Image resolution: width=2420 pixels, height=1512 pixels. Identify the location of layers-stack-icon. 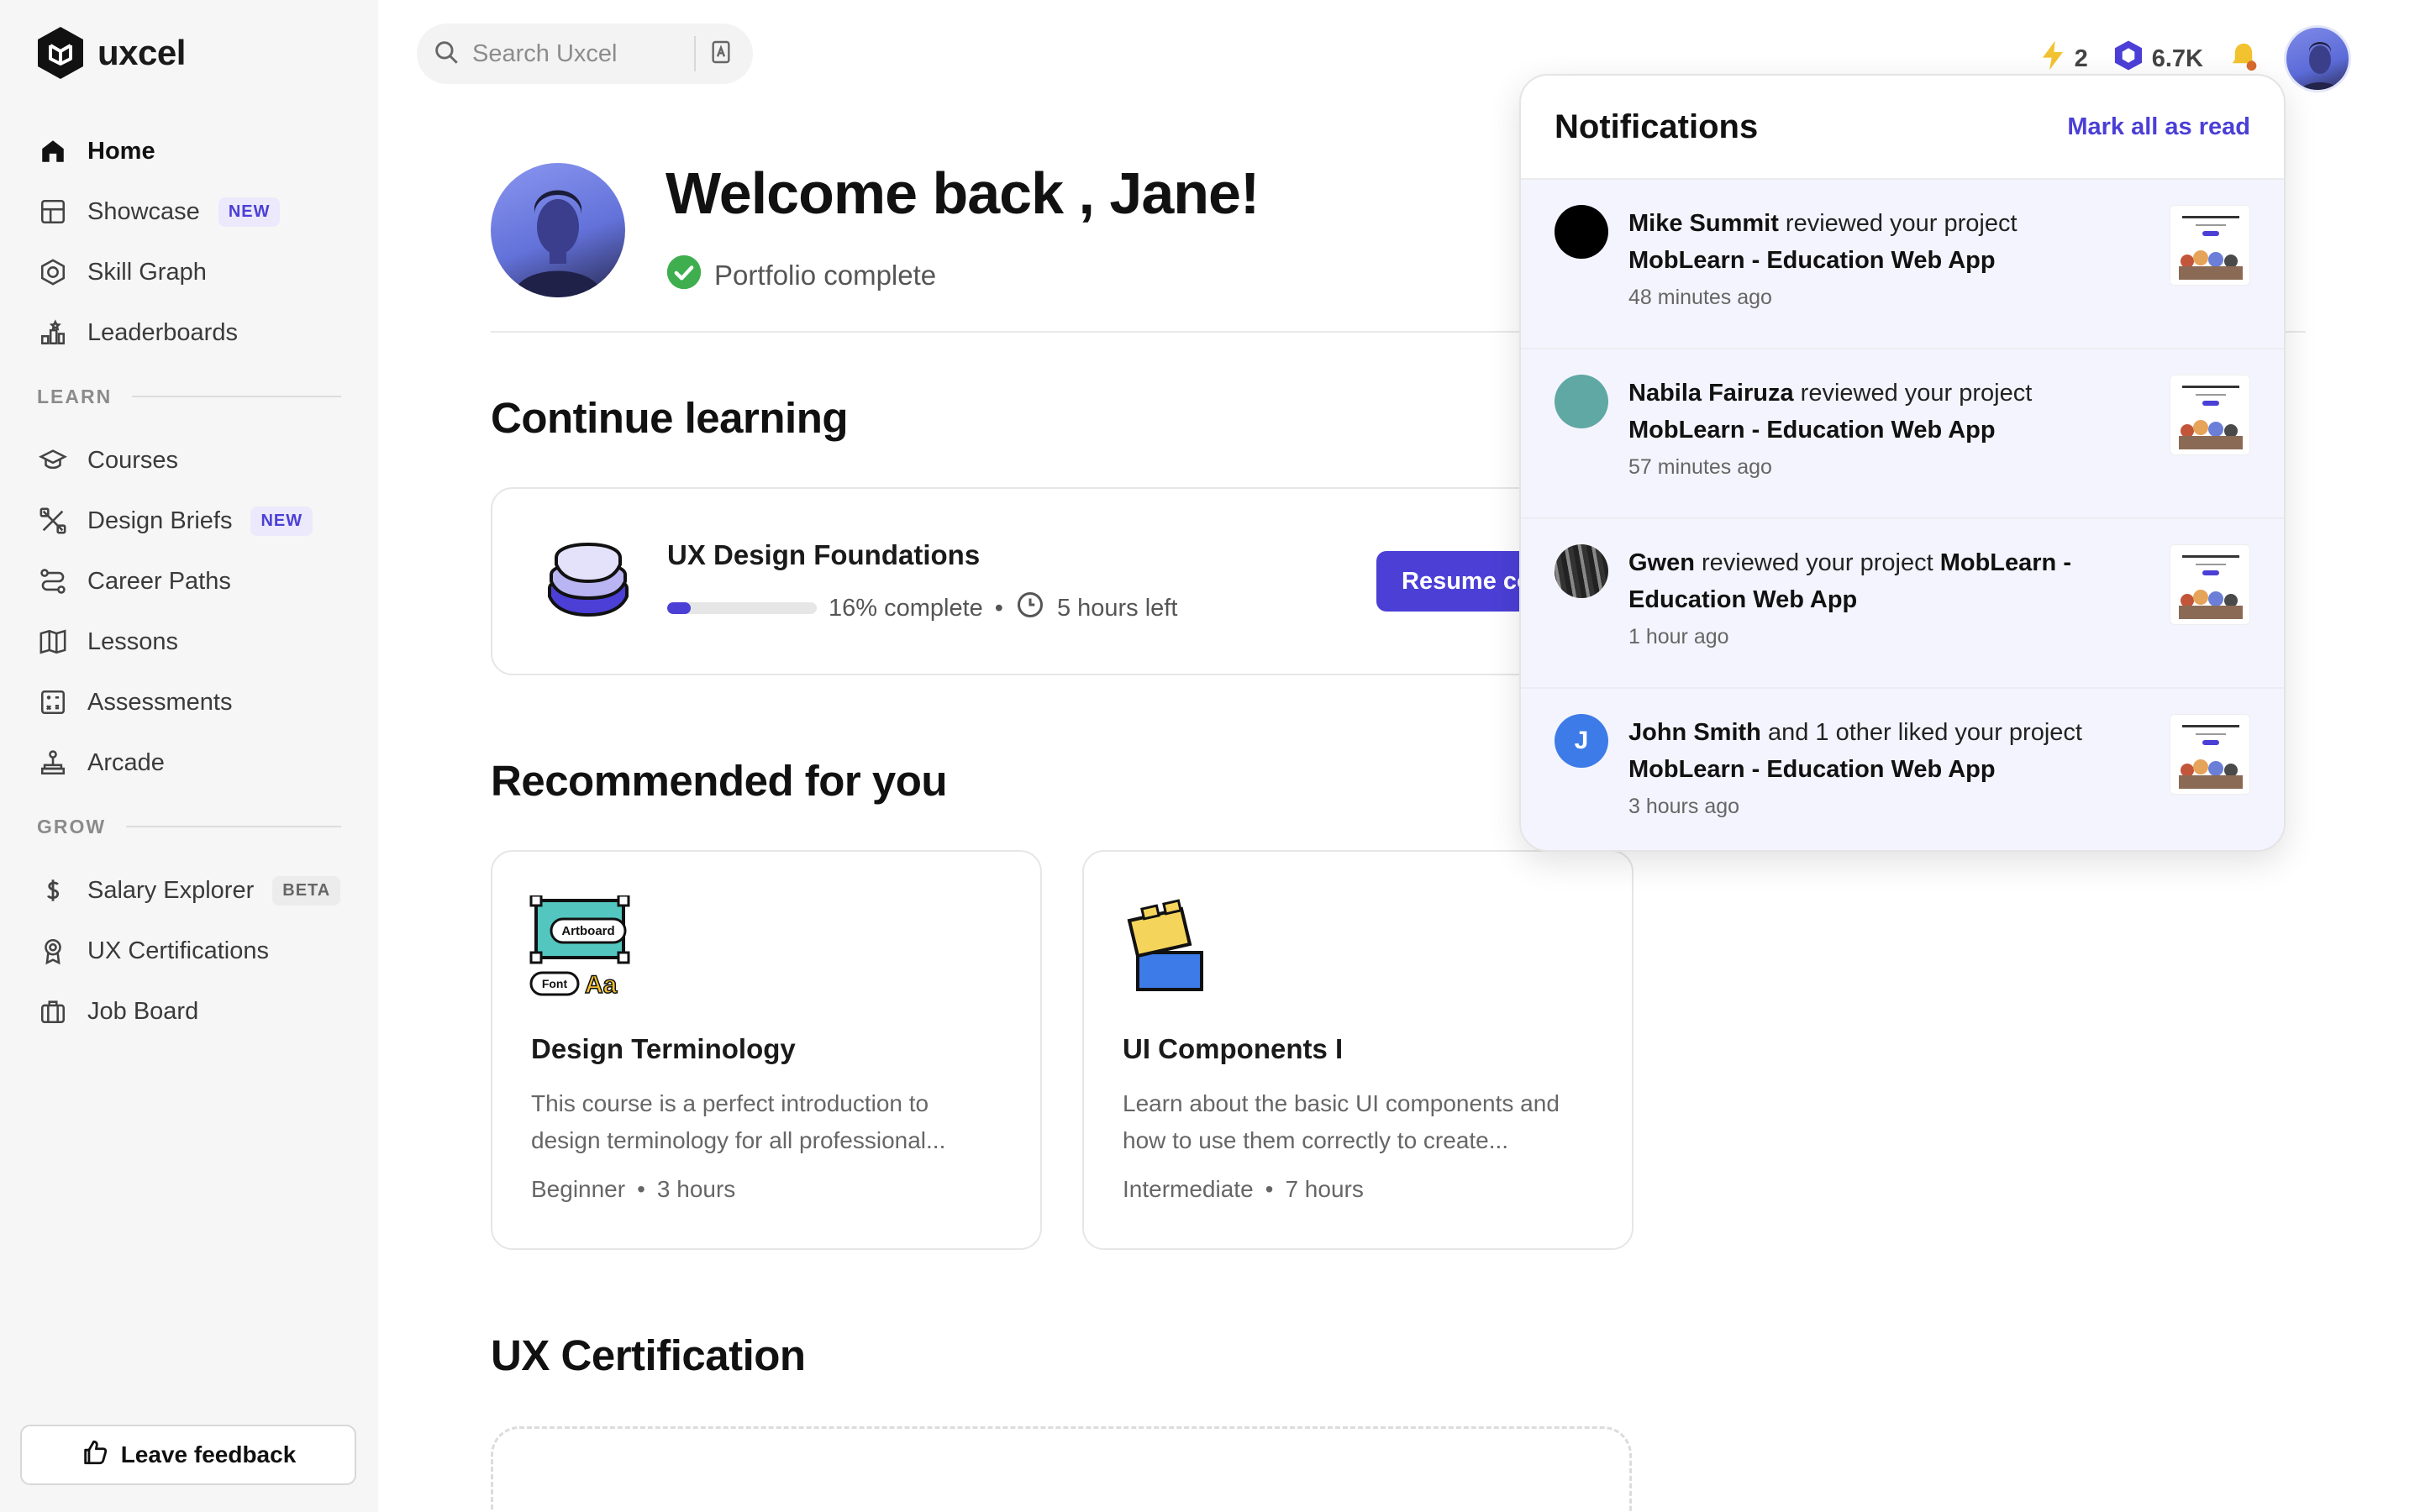
(588, 582).